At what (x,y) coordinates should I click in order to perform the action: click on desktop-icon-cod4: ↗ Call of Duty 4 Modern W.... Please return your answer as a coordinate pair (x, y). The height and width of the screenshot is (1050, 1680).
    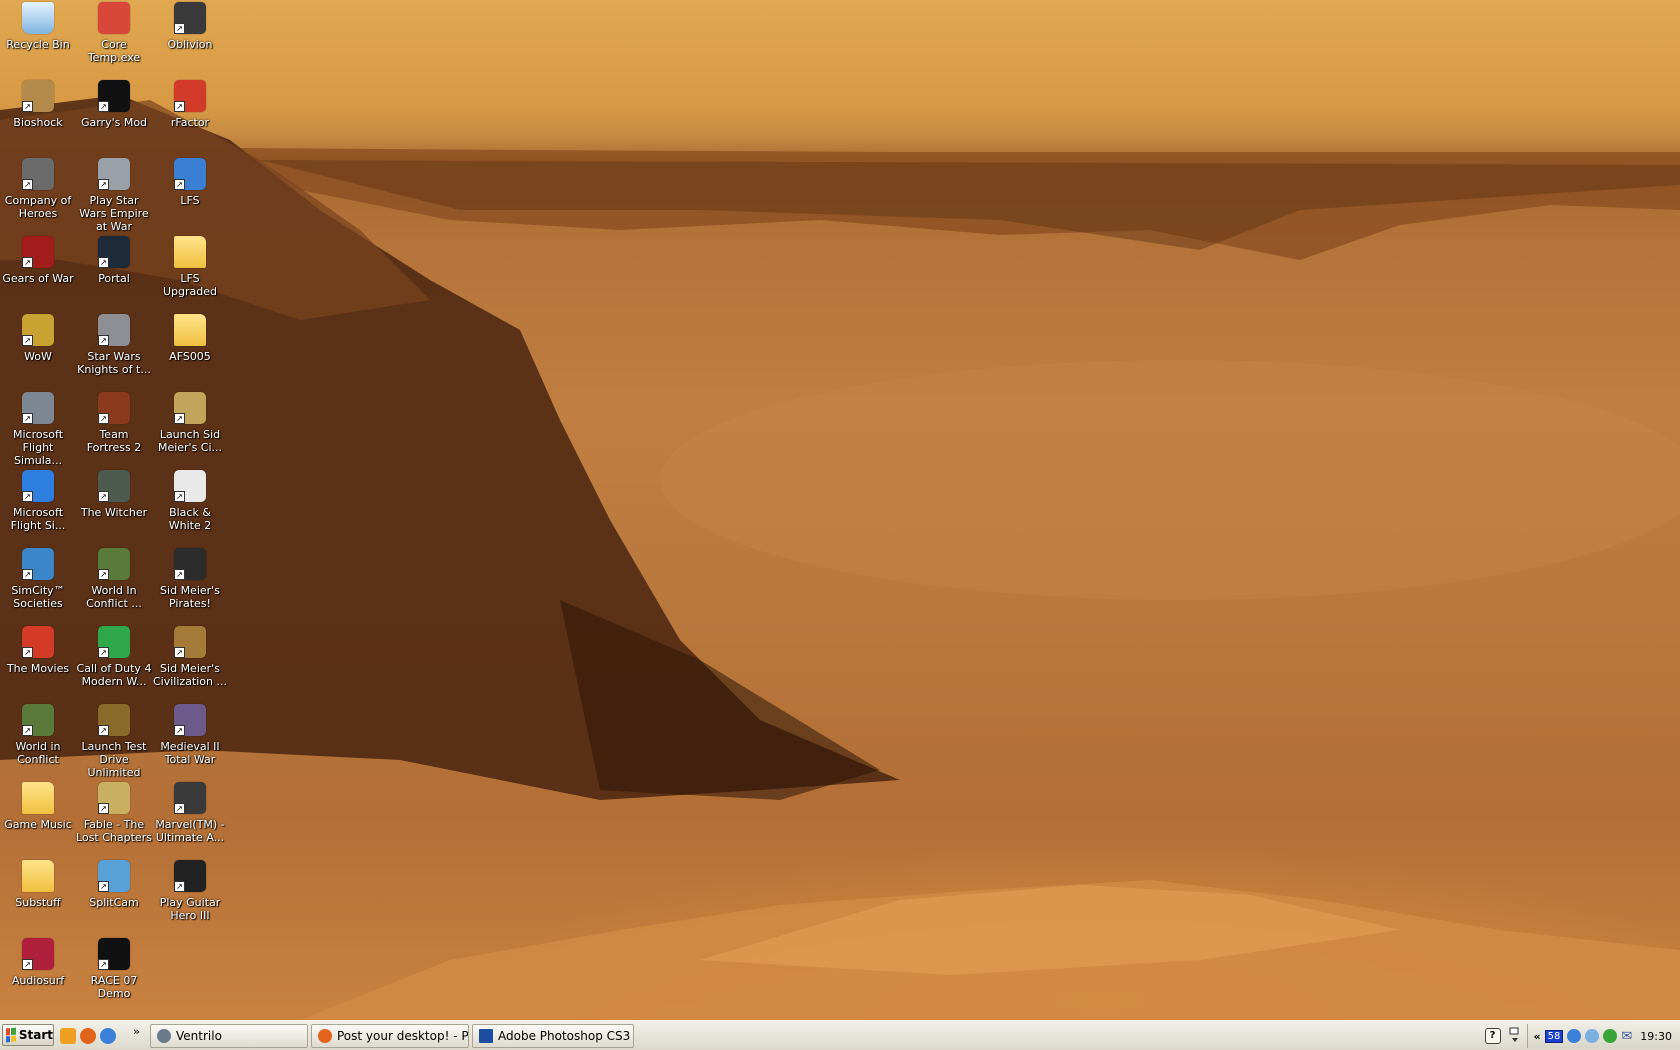
    Looking at the image, I should click on (114, 660).